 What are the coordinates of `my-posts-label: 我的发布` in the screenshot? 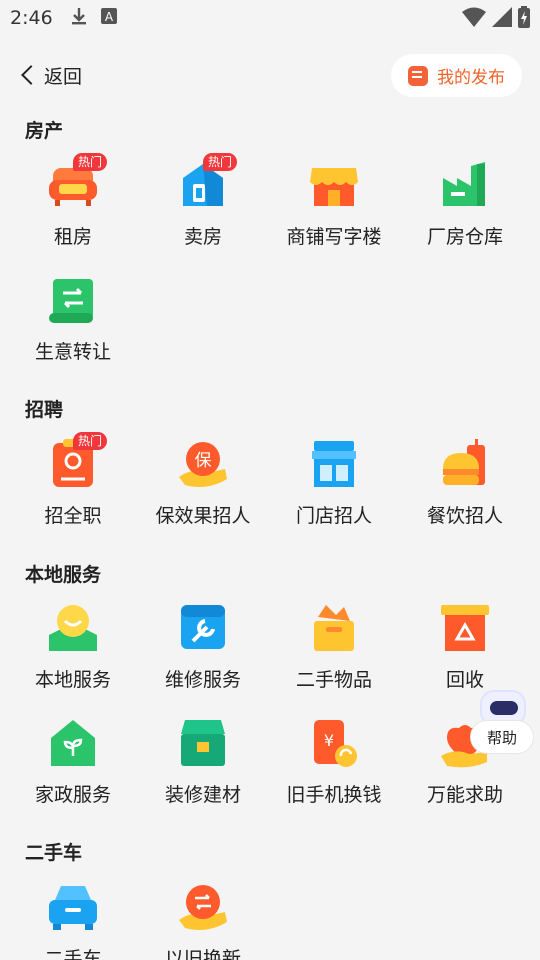 It's located at (471, 78).